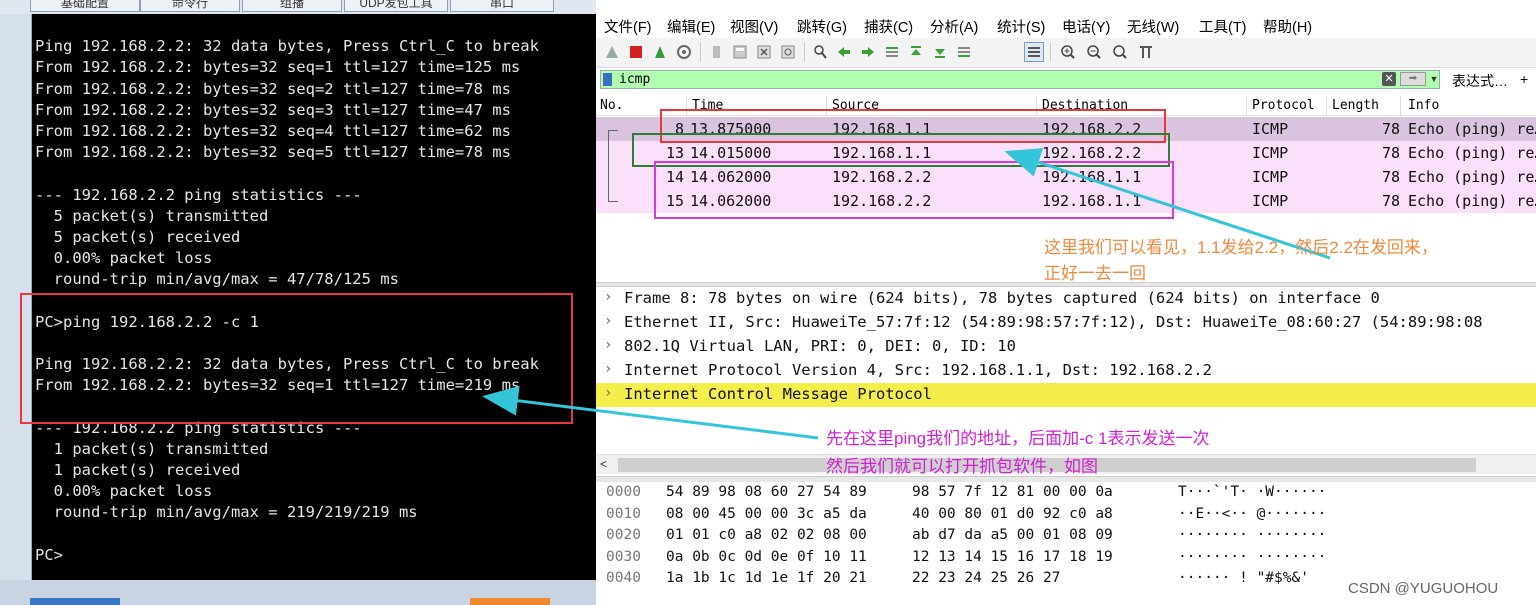  Describe the element at coordinates (1018, 438) in the screenshot. I see `annotation-note-bottom-line1: 先在这里ping我们的地址，后面加-c 1表示发送一次` at that location.